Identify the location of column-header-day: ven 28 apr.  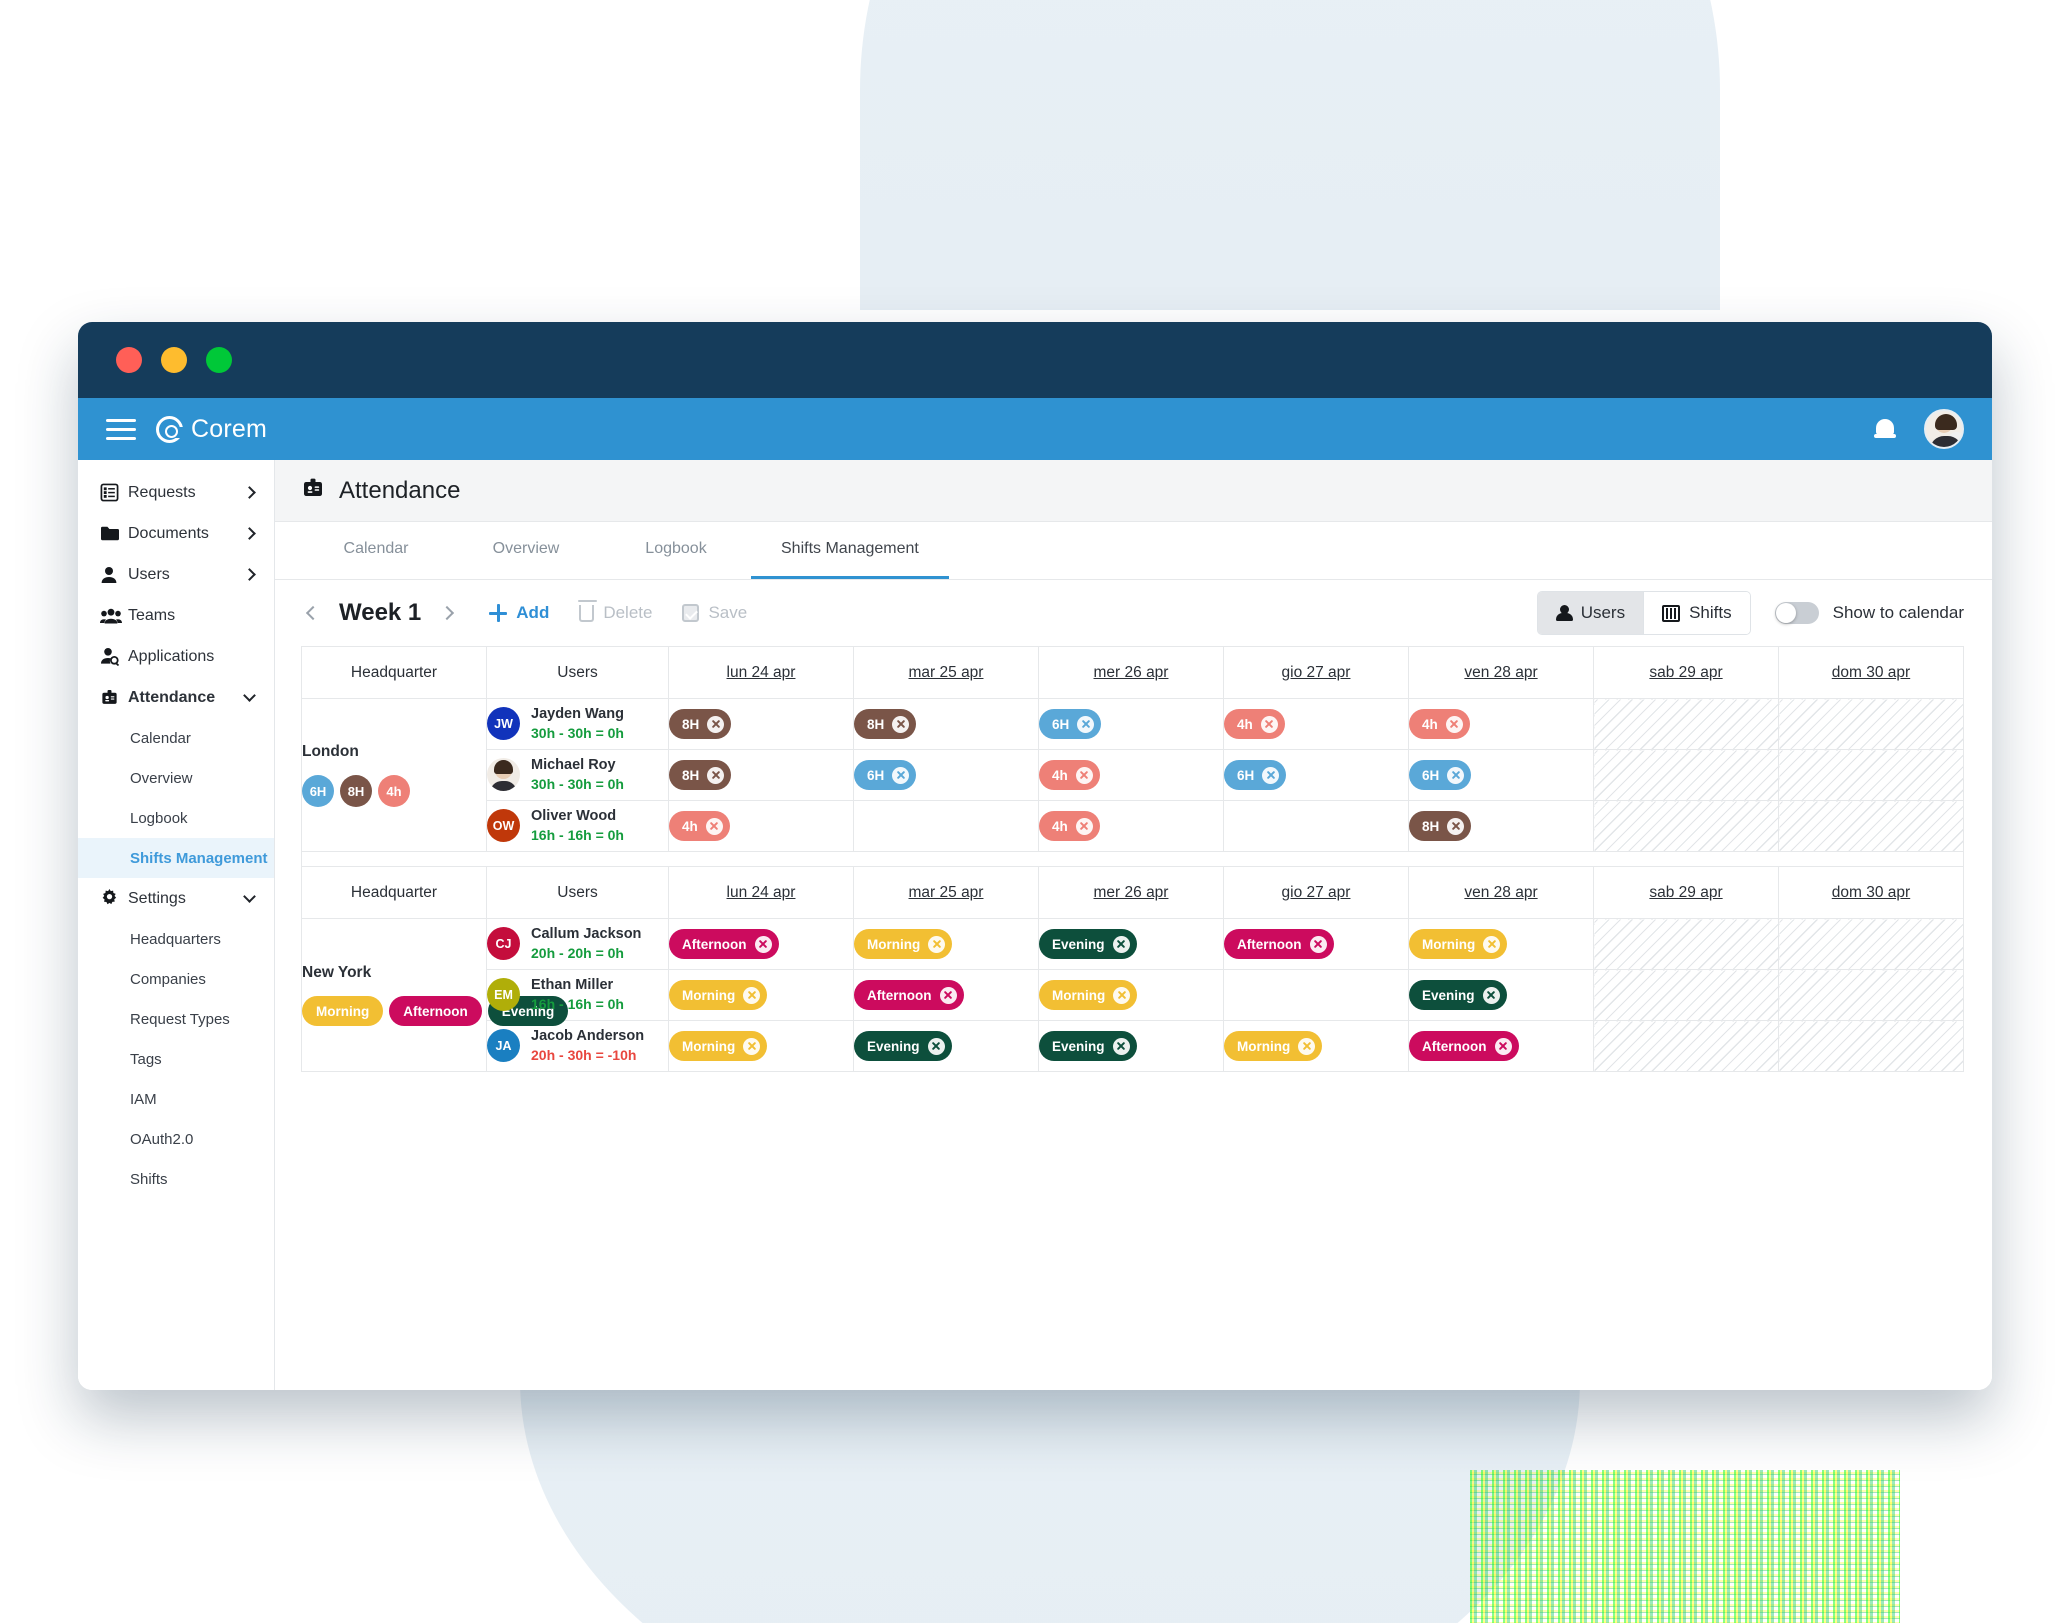
(1501, 672).